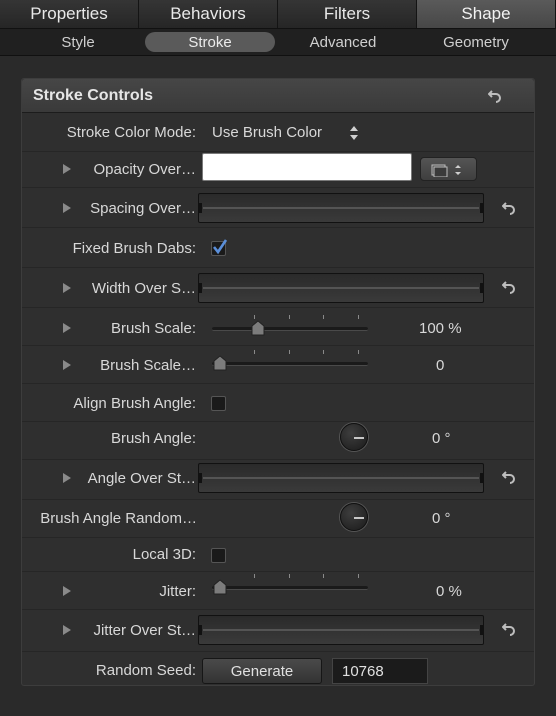  Describe the element at coordinates (440, 328) in the screenshot. I see `brush-scale-value: 100 %` at that location.